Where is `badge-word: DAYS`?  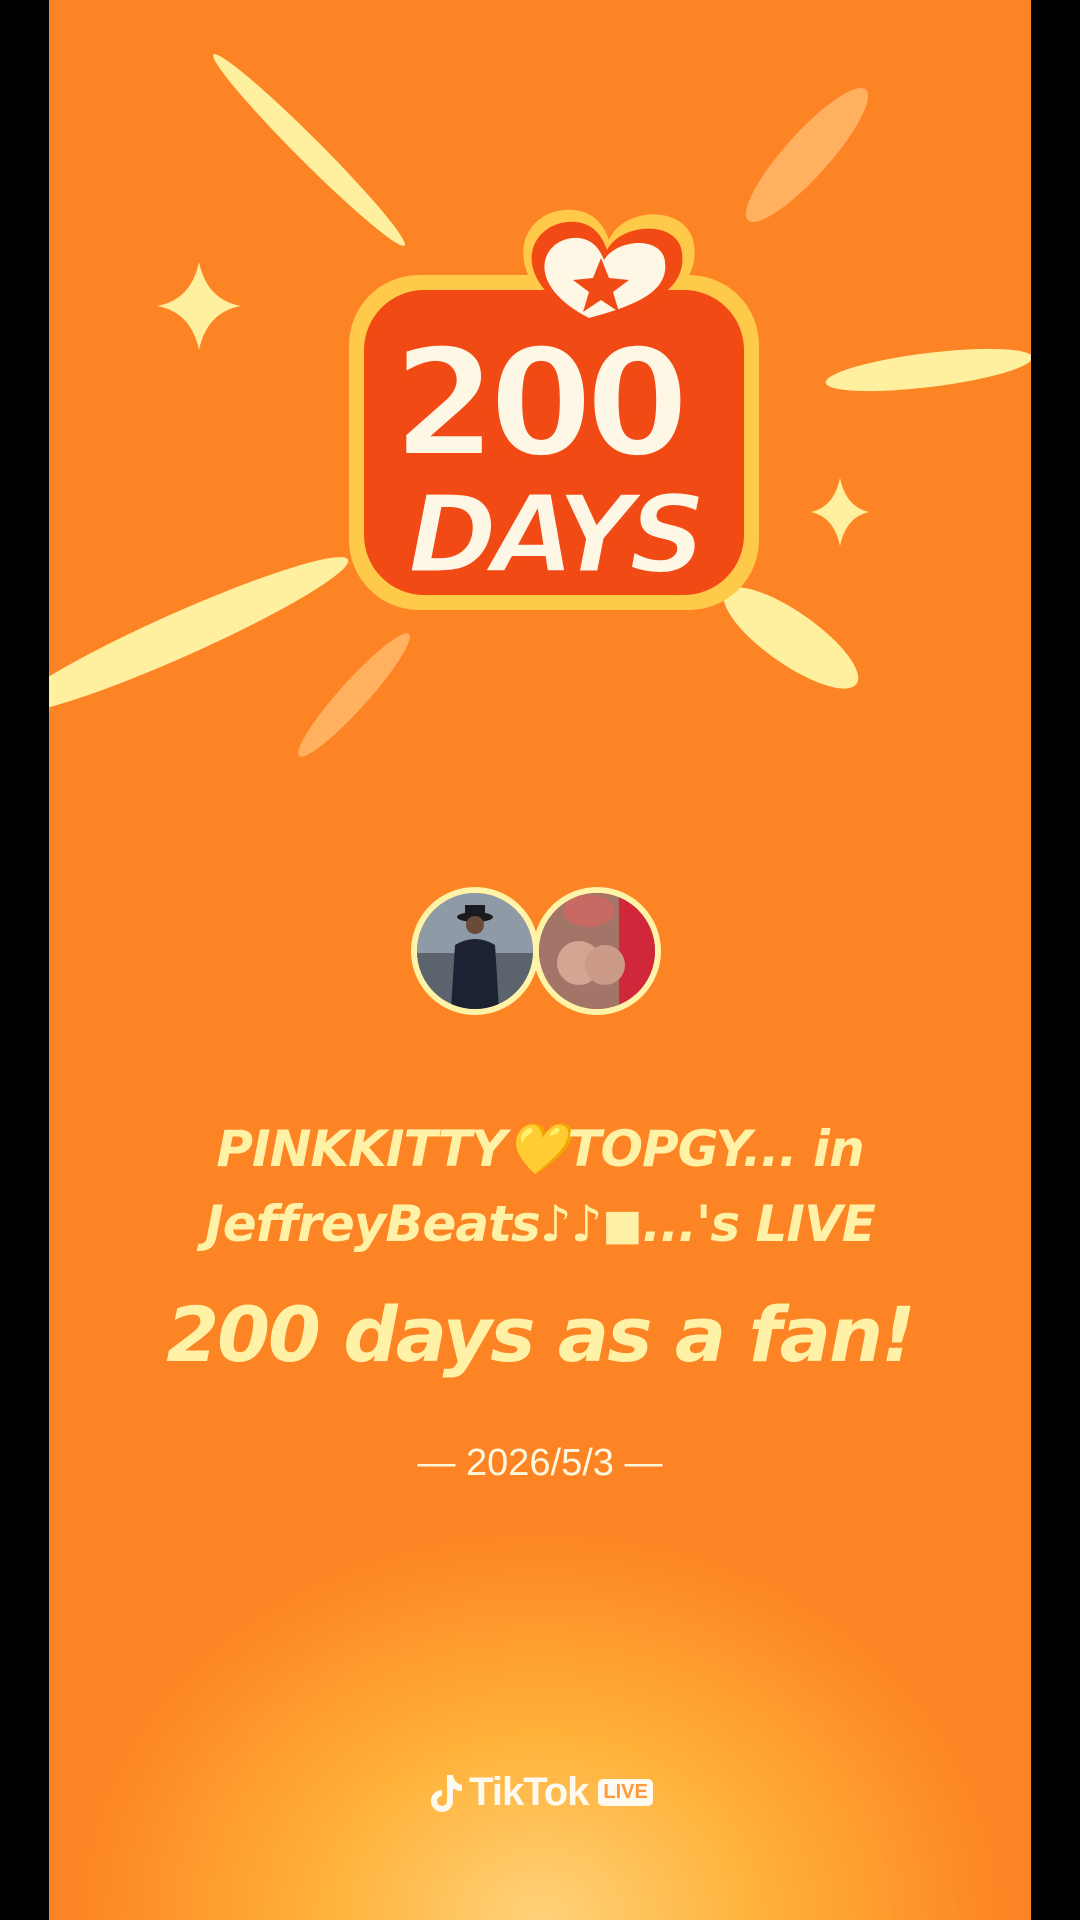
badge-word: DAYS is located at coordinates (554, 535).